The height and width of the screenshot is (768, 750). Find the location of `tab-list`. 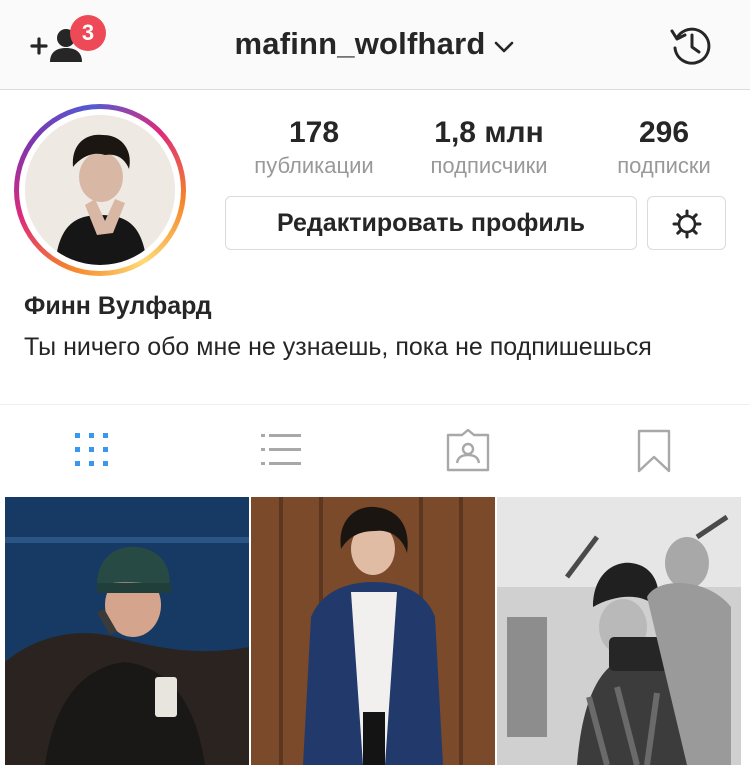

tab-list is located at coordinates (281, 451).